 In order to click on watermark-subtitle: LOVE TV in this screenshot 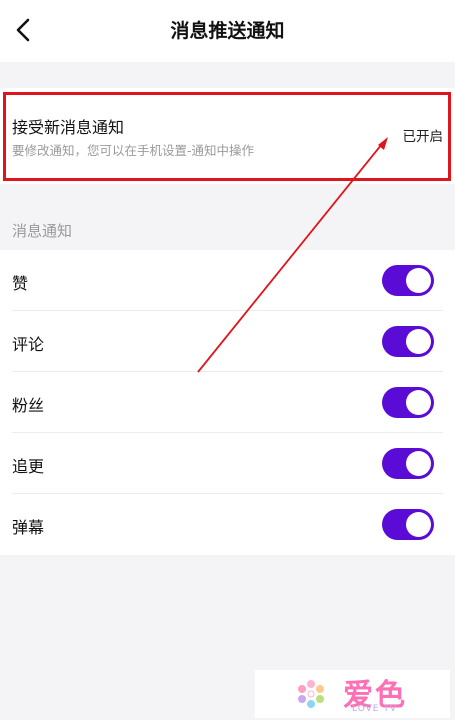, I will do `click(374, 709)`.